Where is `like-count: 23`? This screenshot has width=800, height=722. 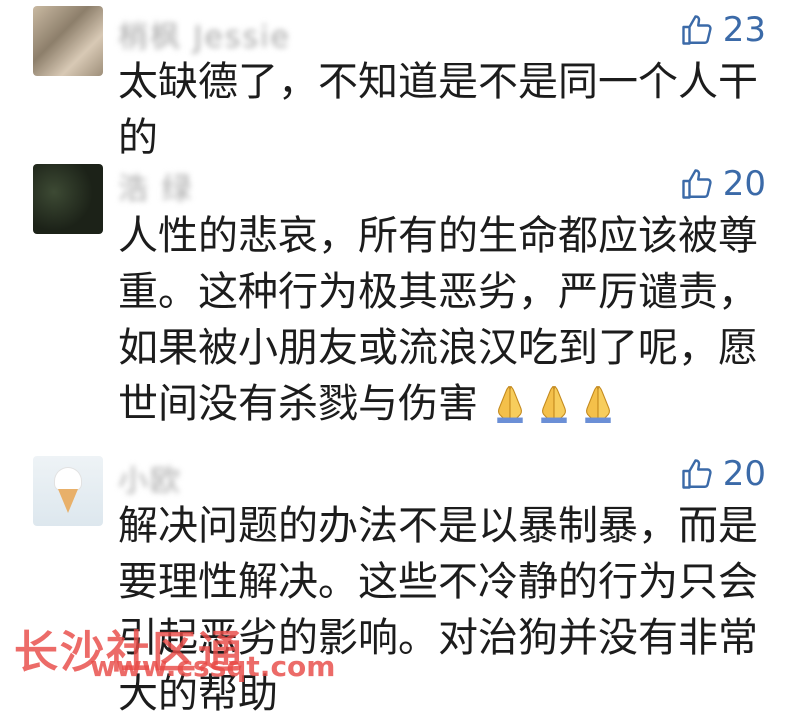
like-count: 23 is located at coordinates (744, 30).